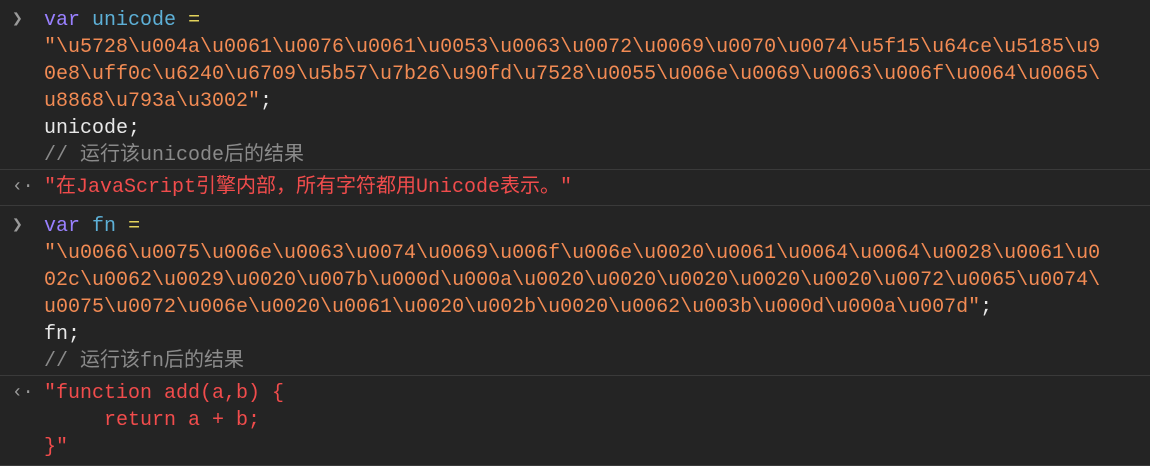  I want to click on identifier: unicode, so click(134, 20).